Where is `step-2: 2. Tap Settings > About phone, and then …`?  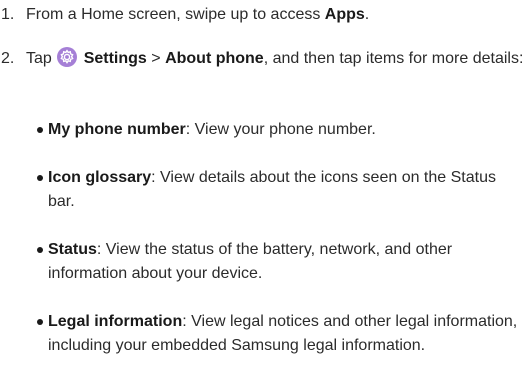 step-2: 2. Tap Settings > About phone, and then … is located at coordinates (263, 59).